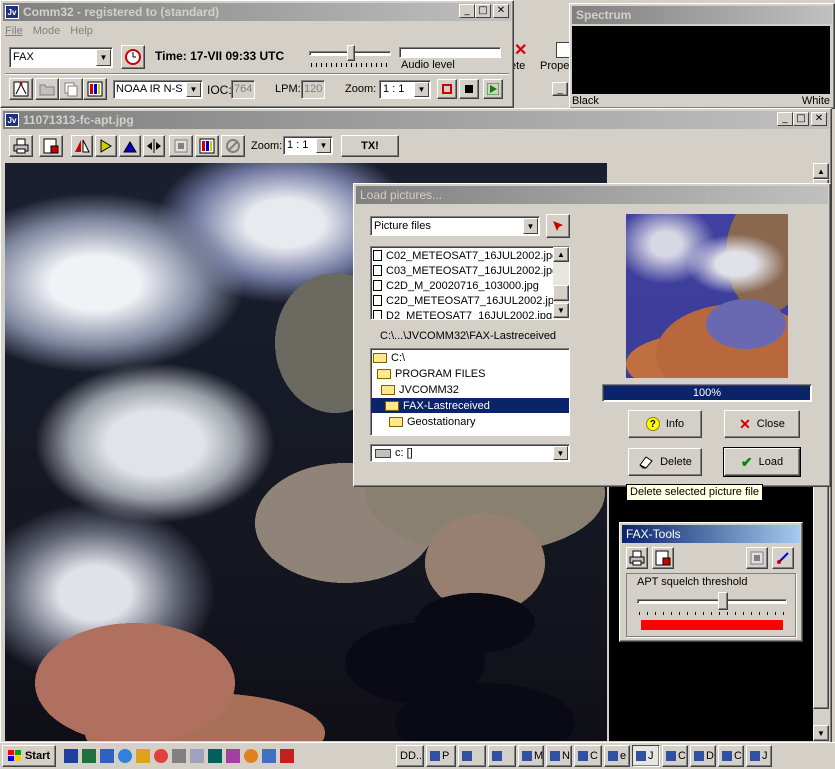 The height and width of the screenshot is (769, 835). What do you see at coordinates (757, 558) in the screenshot?
I see `fax-crop-button` at bounding box center [757, 558].